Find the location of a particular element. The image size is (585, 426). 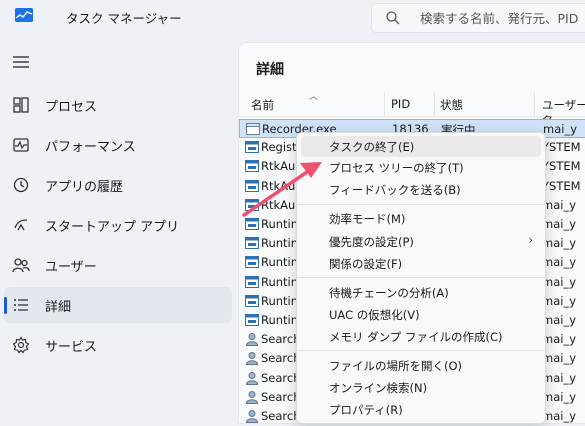

nav-item-users: ユーザー is located at coordinates (118, 265).